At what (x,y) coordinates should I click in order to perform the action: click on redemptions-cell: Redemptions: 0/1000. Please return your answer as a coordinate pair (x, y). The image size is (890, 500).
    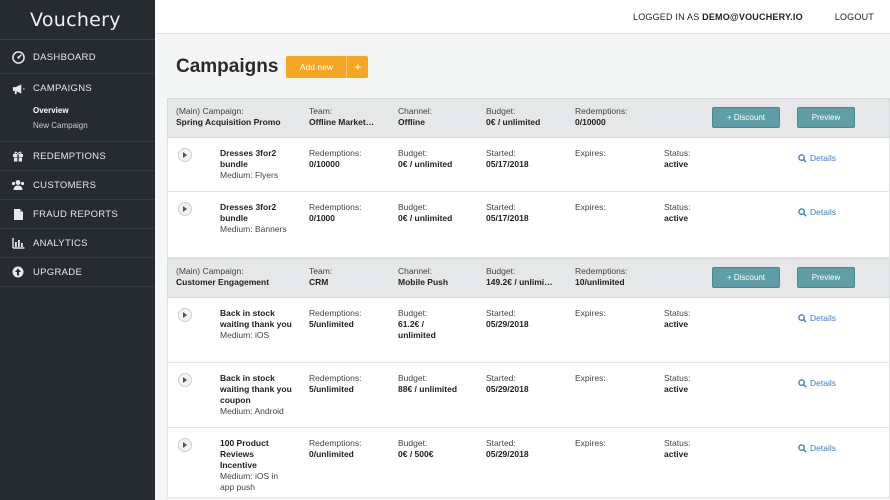
    Looking at the image, I should click on (335, 213).